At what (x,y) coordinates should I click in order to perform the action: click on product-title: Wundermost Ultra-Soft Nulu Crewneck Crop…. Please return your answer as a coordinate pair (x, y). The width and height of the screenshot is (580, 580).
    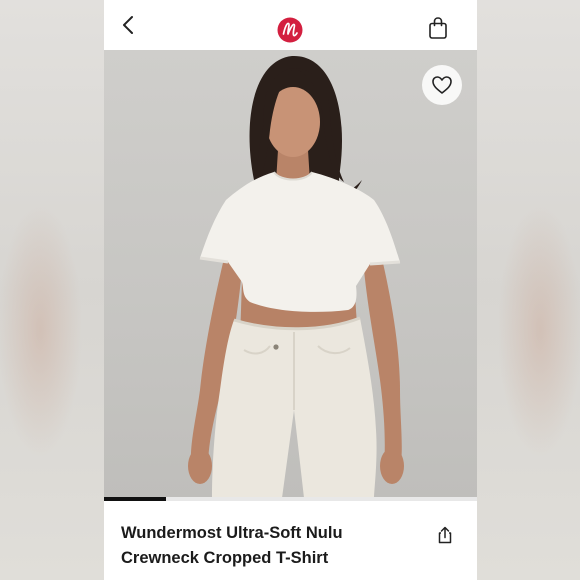
    Looking at the image, I should click on (271, 546).